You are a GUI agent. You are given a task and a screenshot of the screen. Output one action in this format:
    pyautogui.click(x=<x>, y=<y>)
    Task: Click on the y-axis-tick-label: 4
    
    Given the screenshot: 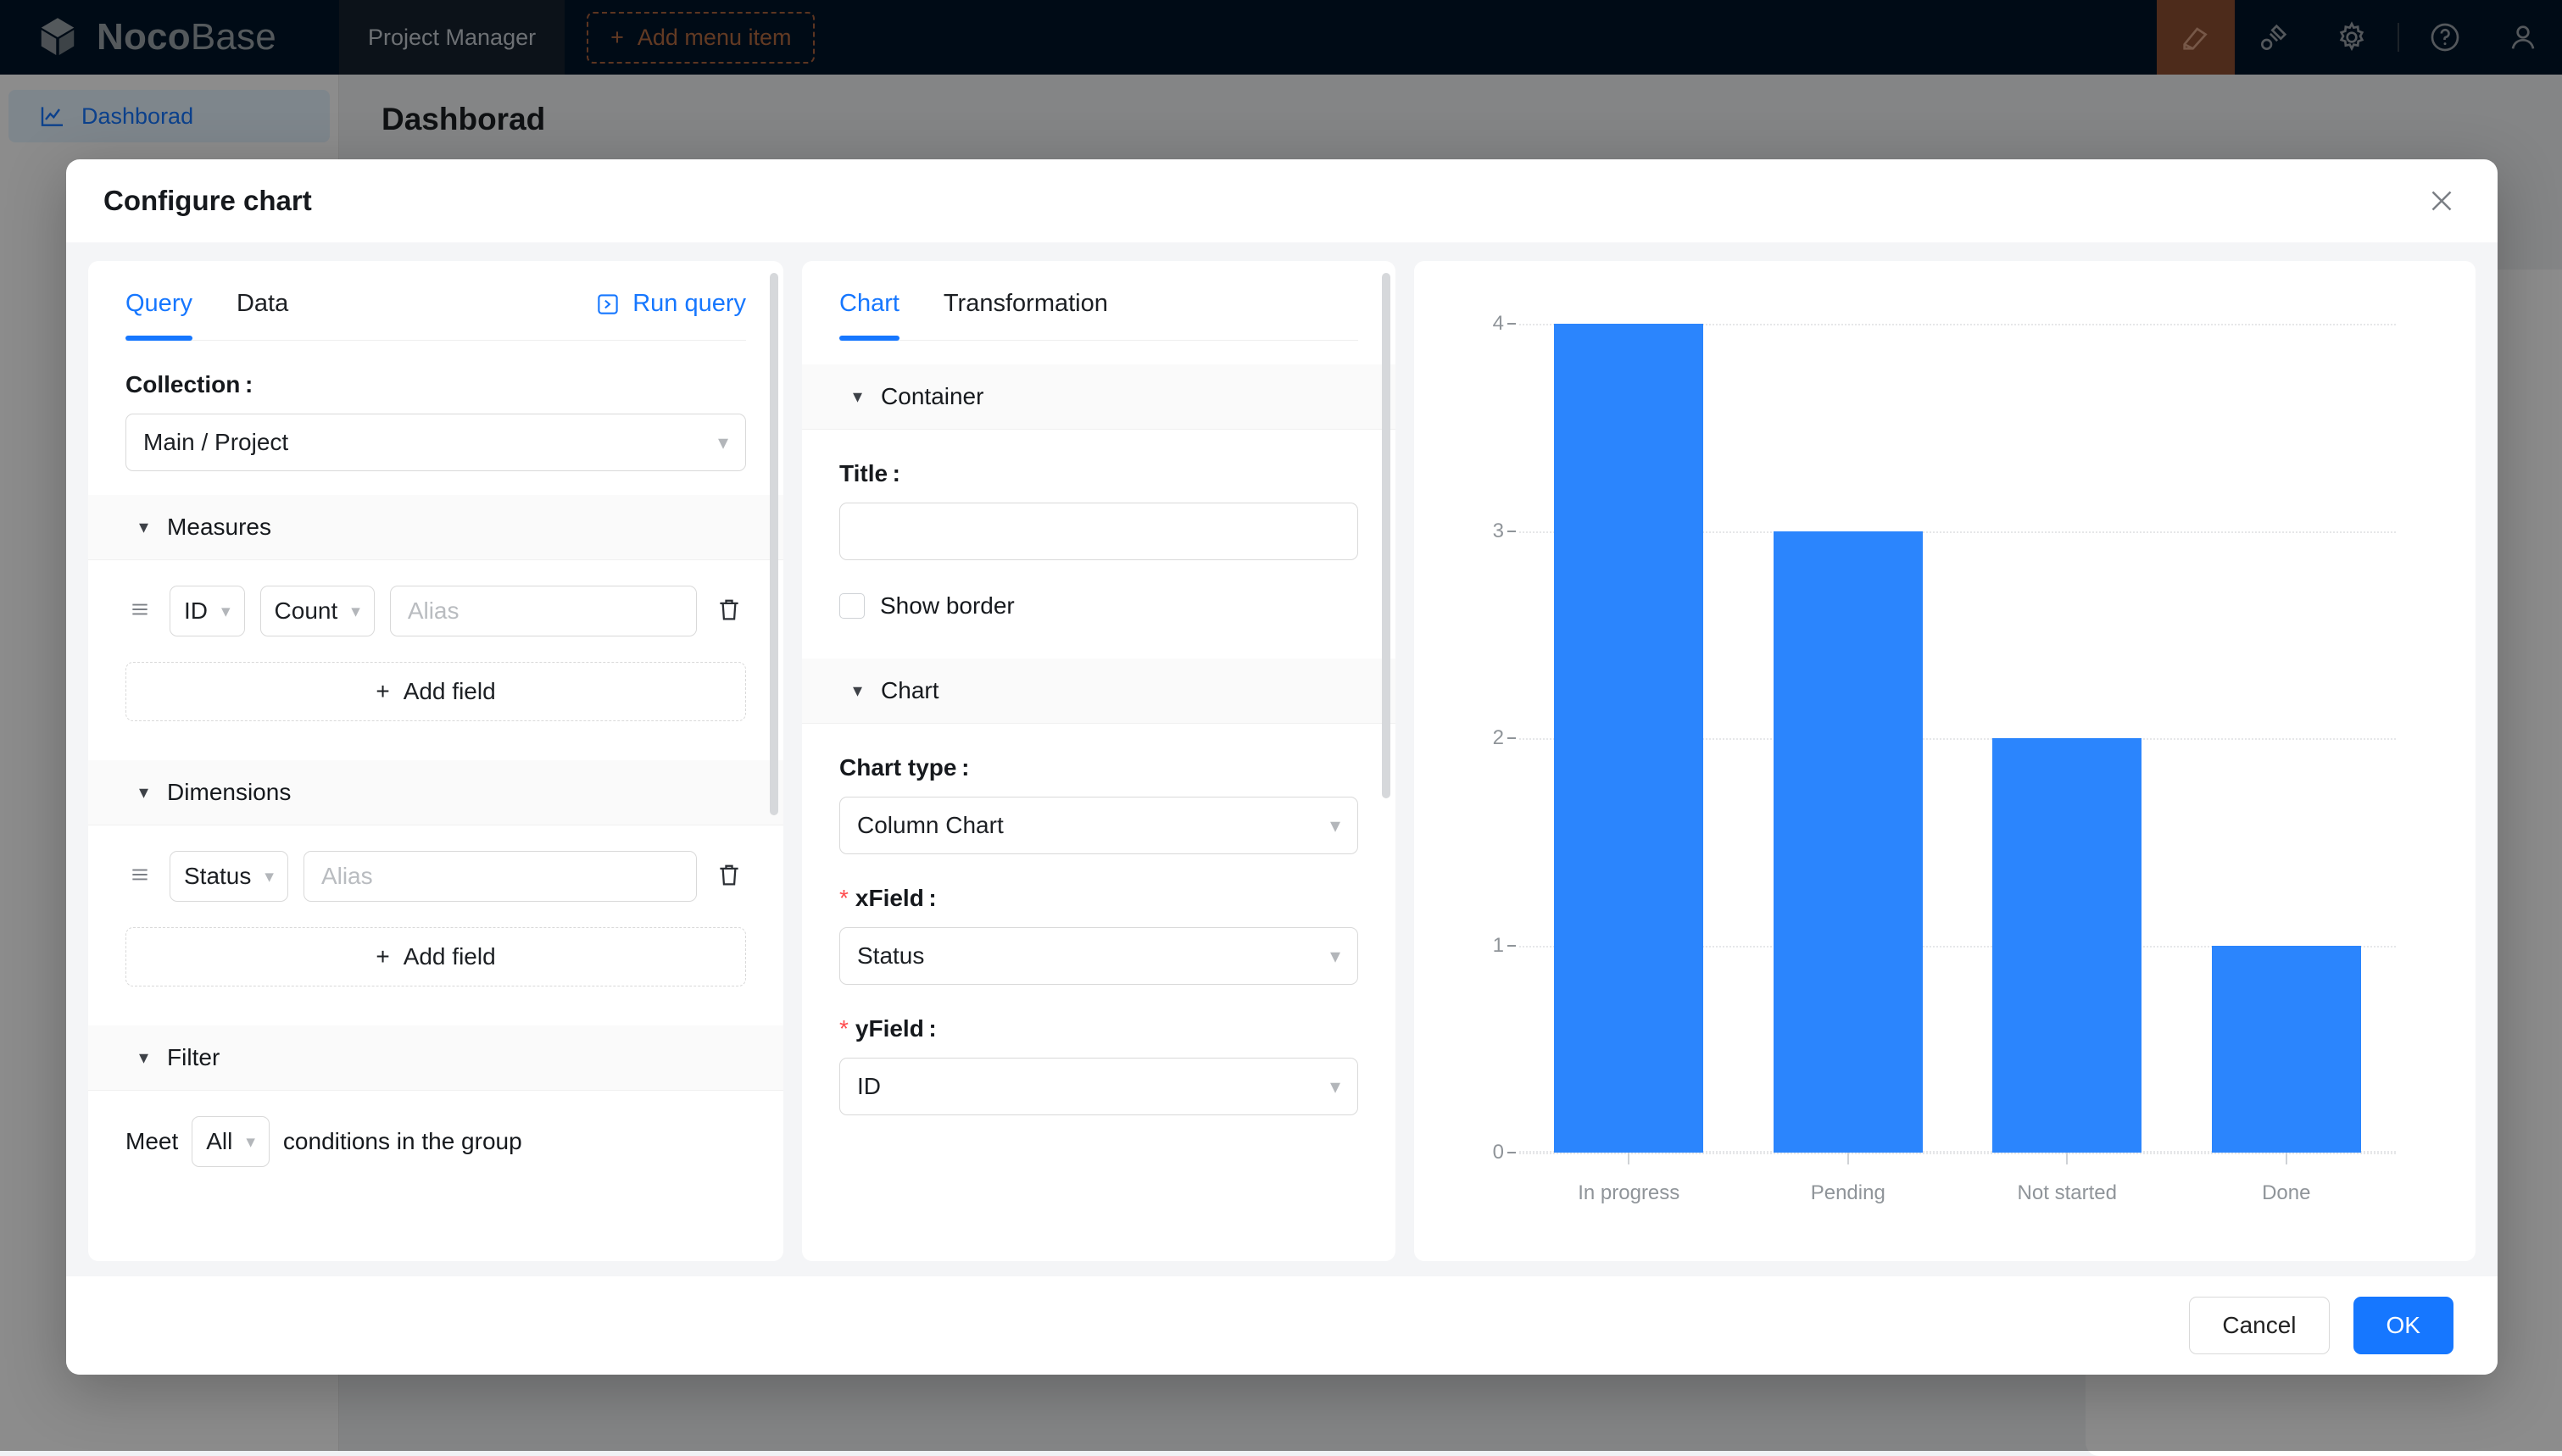 What is the action you would take?
    pyautogui.click(x=1498, y=324)
    